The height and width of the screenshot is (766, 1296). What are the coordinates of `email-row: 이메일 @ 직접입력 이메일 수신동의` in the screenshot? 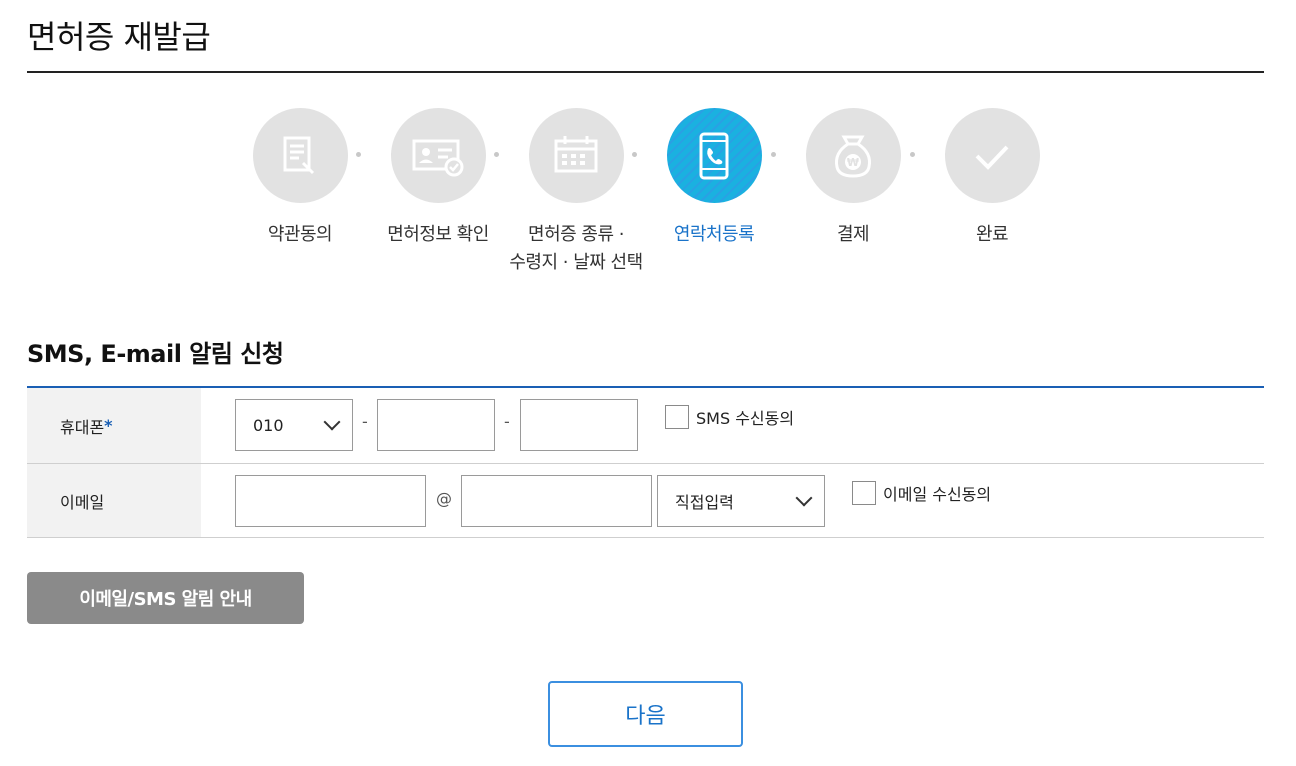 It's located at (645, 501).